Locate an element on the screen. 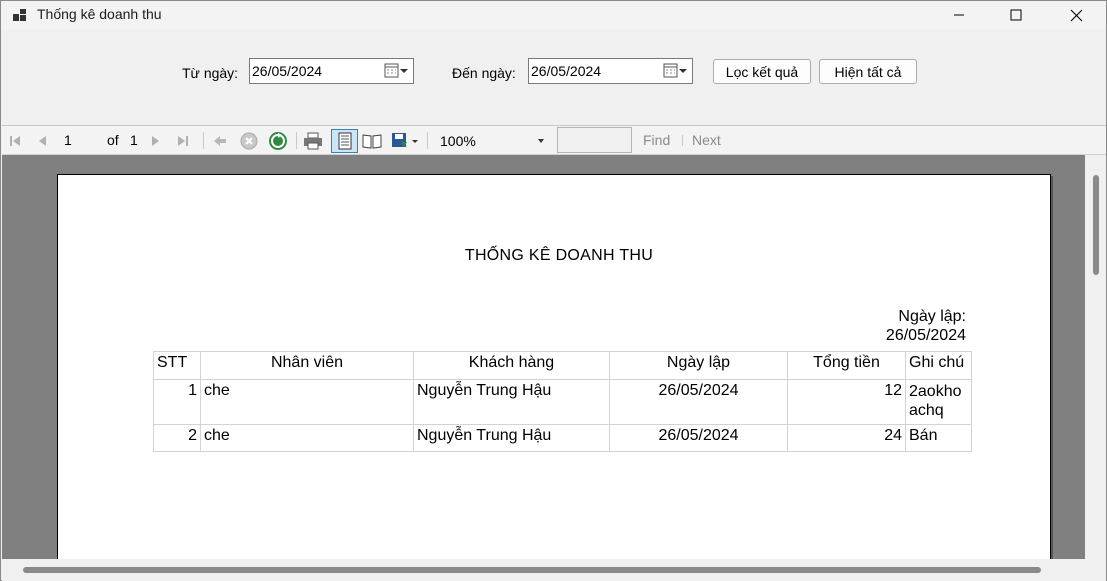 The height and width of the screenshot is (581, 1107). minimize-button is located at coordinates (959, 15).